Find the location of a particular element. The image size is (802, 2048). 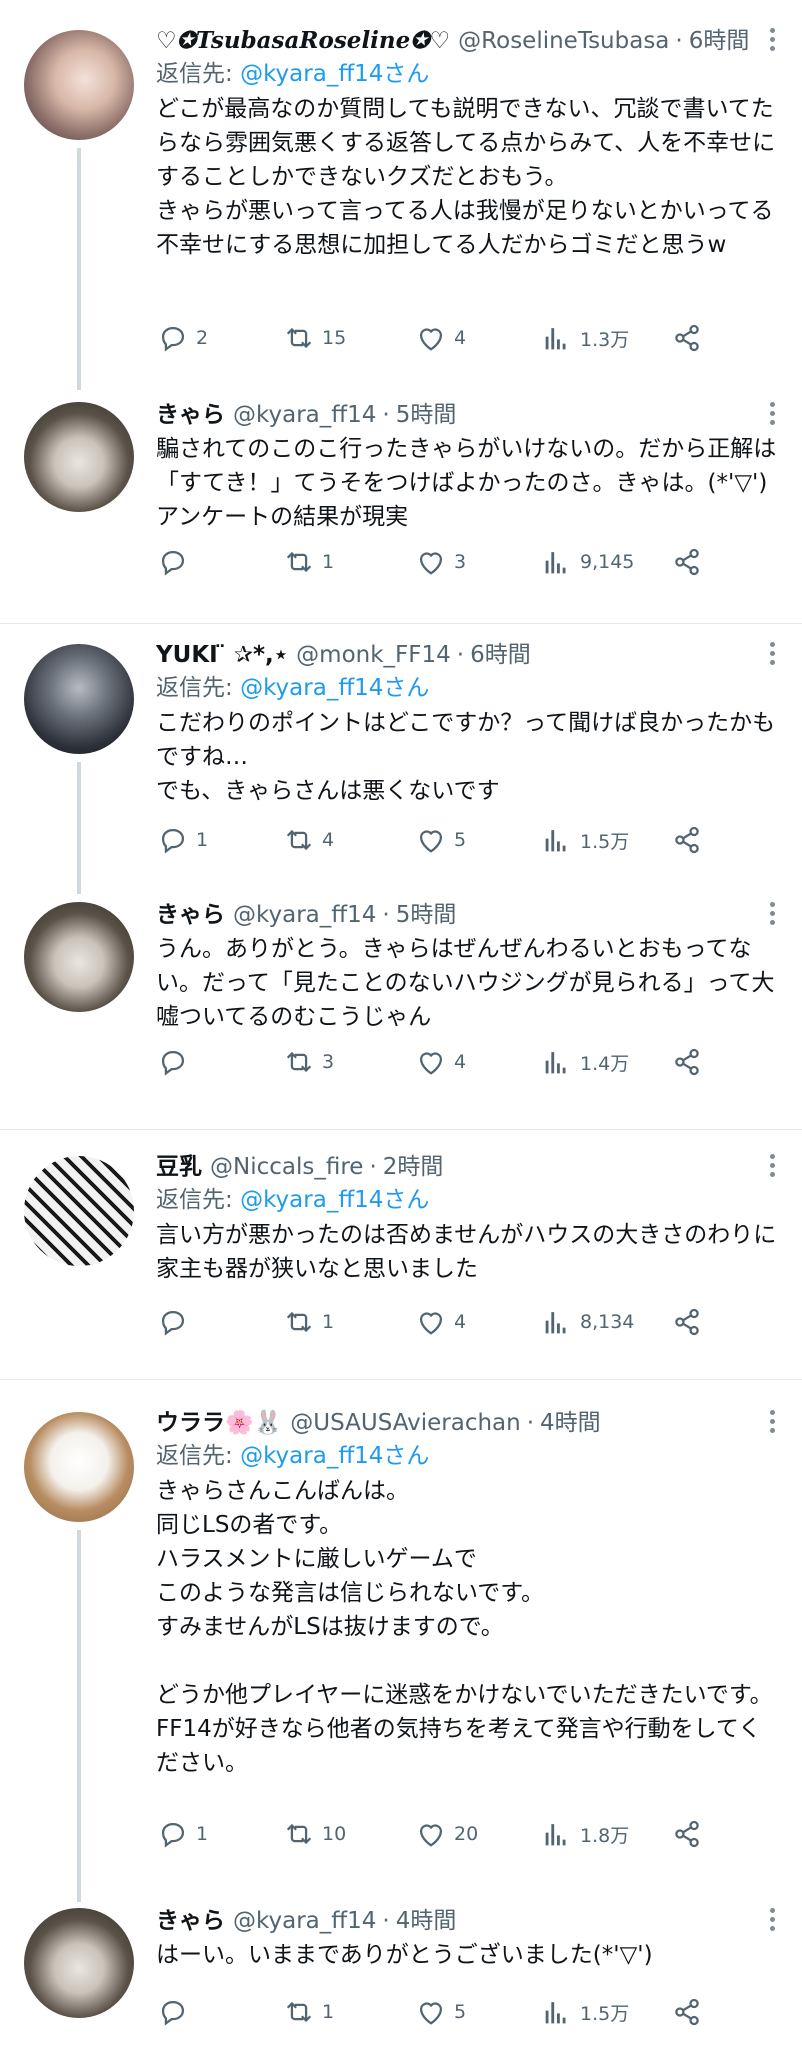

retweet-button: 10 is located at coordinates (314, 1834).